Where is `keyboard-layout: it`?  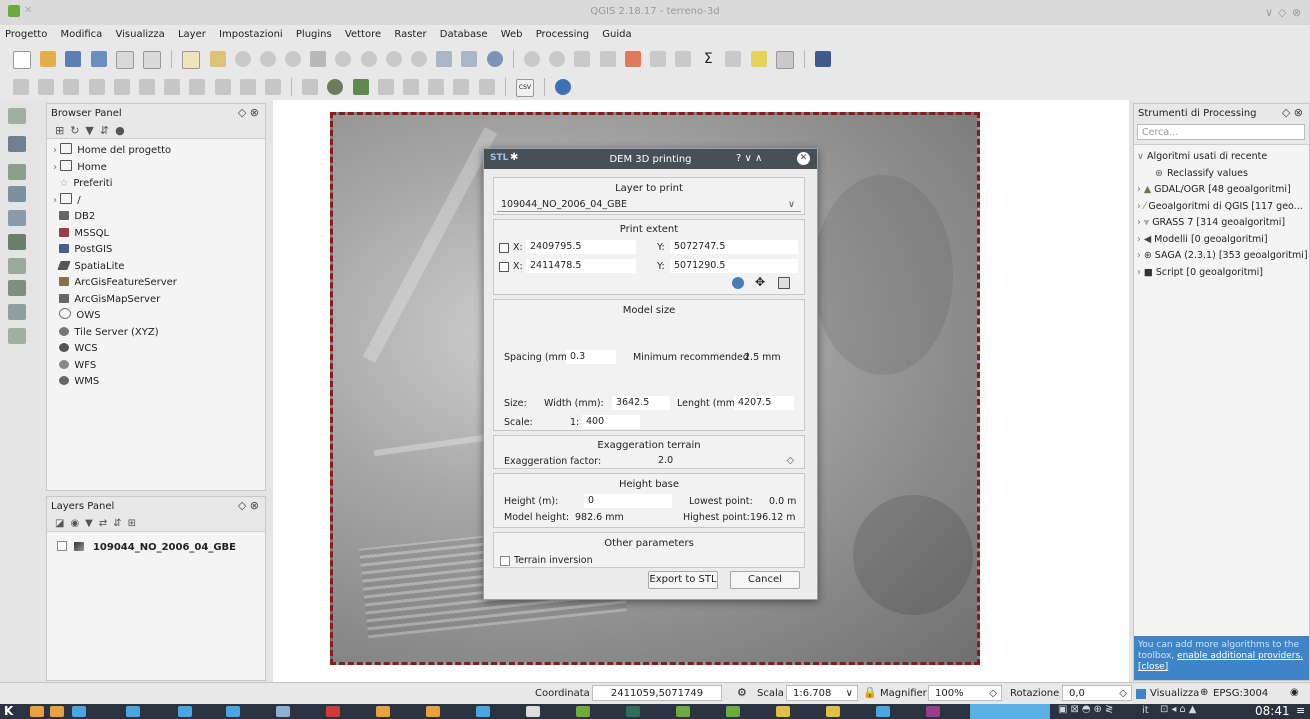
keyboard-layout: it is located at coordinates (1145, 710).